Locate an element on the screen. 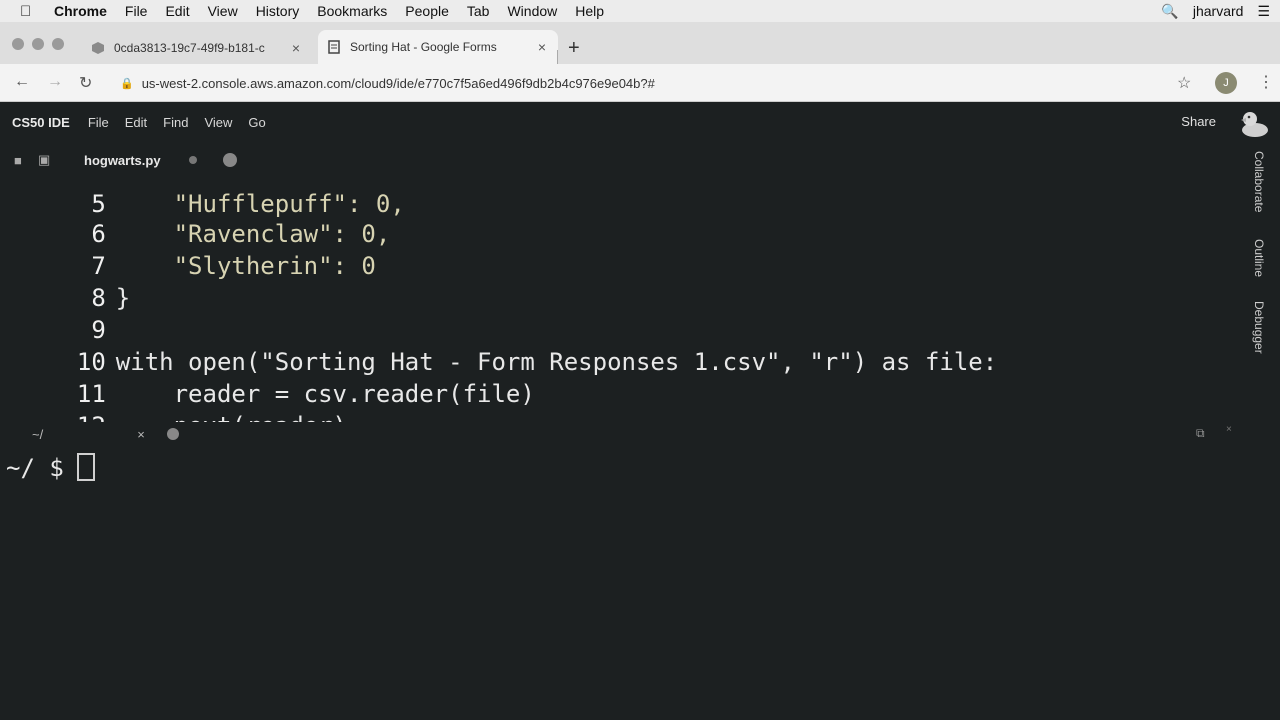  collaborate-panel-button: Collaborate is located at coordinates (1259, 181).